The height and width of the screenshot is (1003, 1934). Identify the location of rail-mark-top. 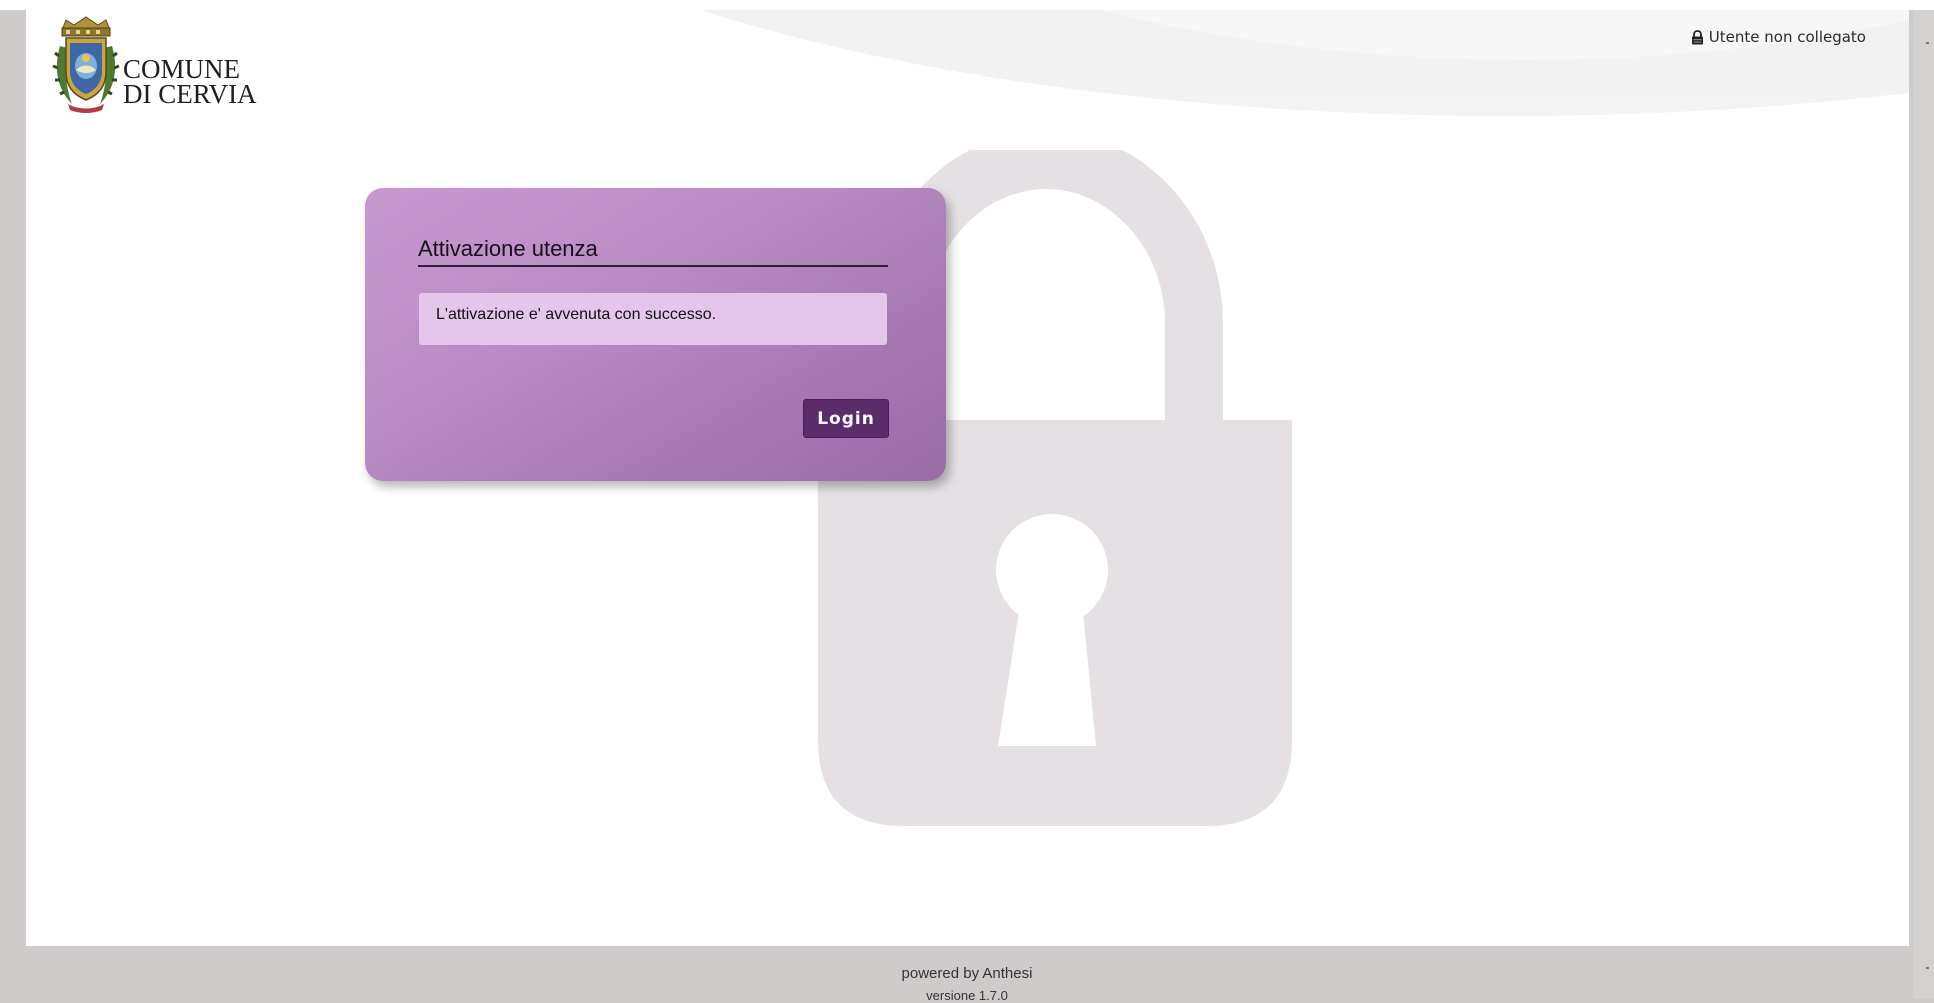
(1927, 43).